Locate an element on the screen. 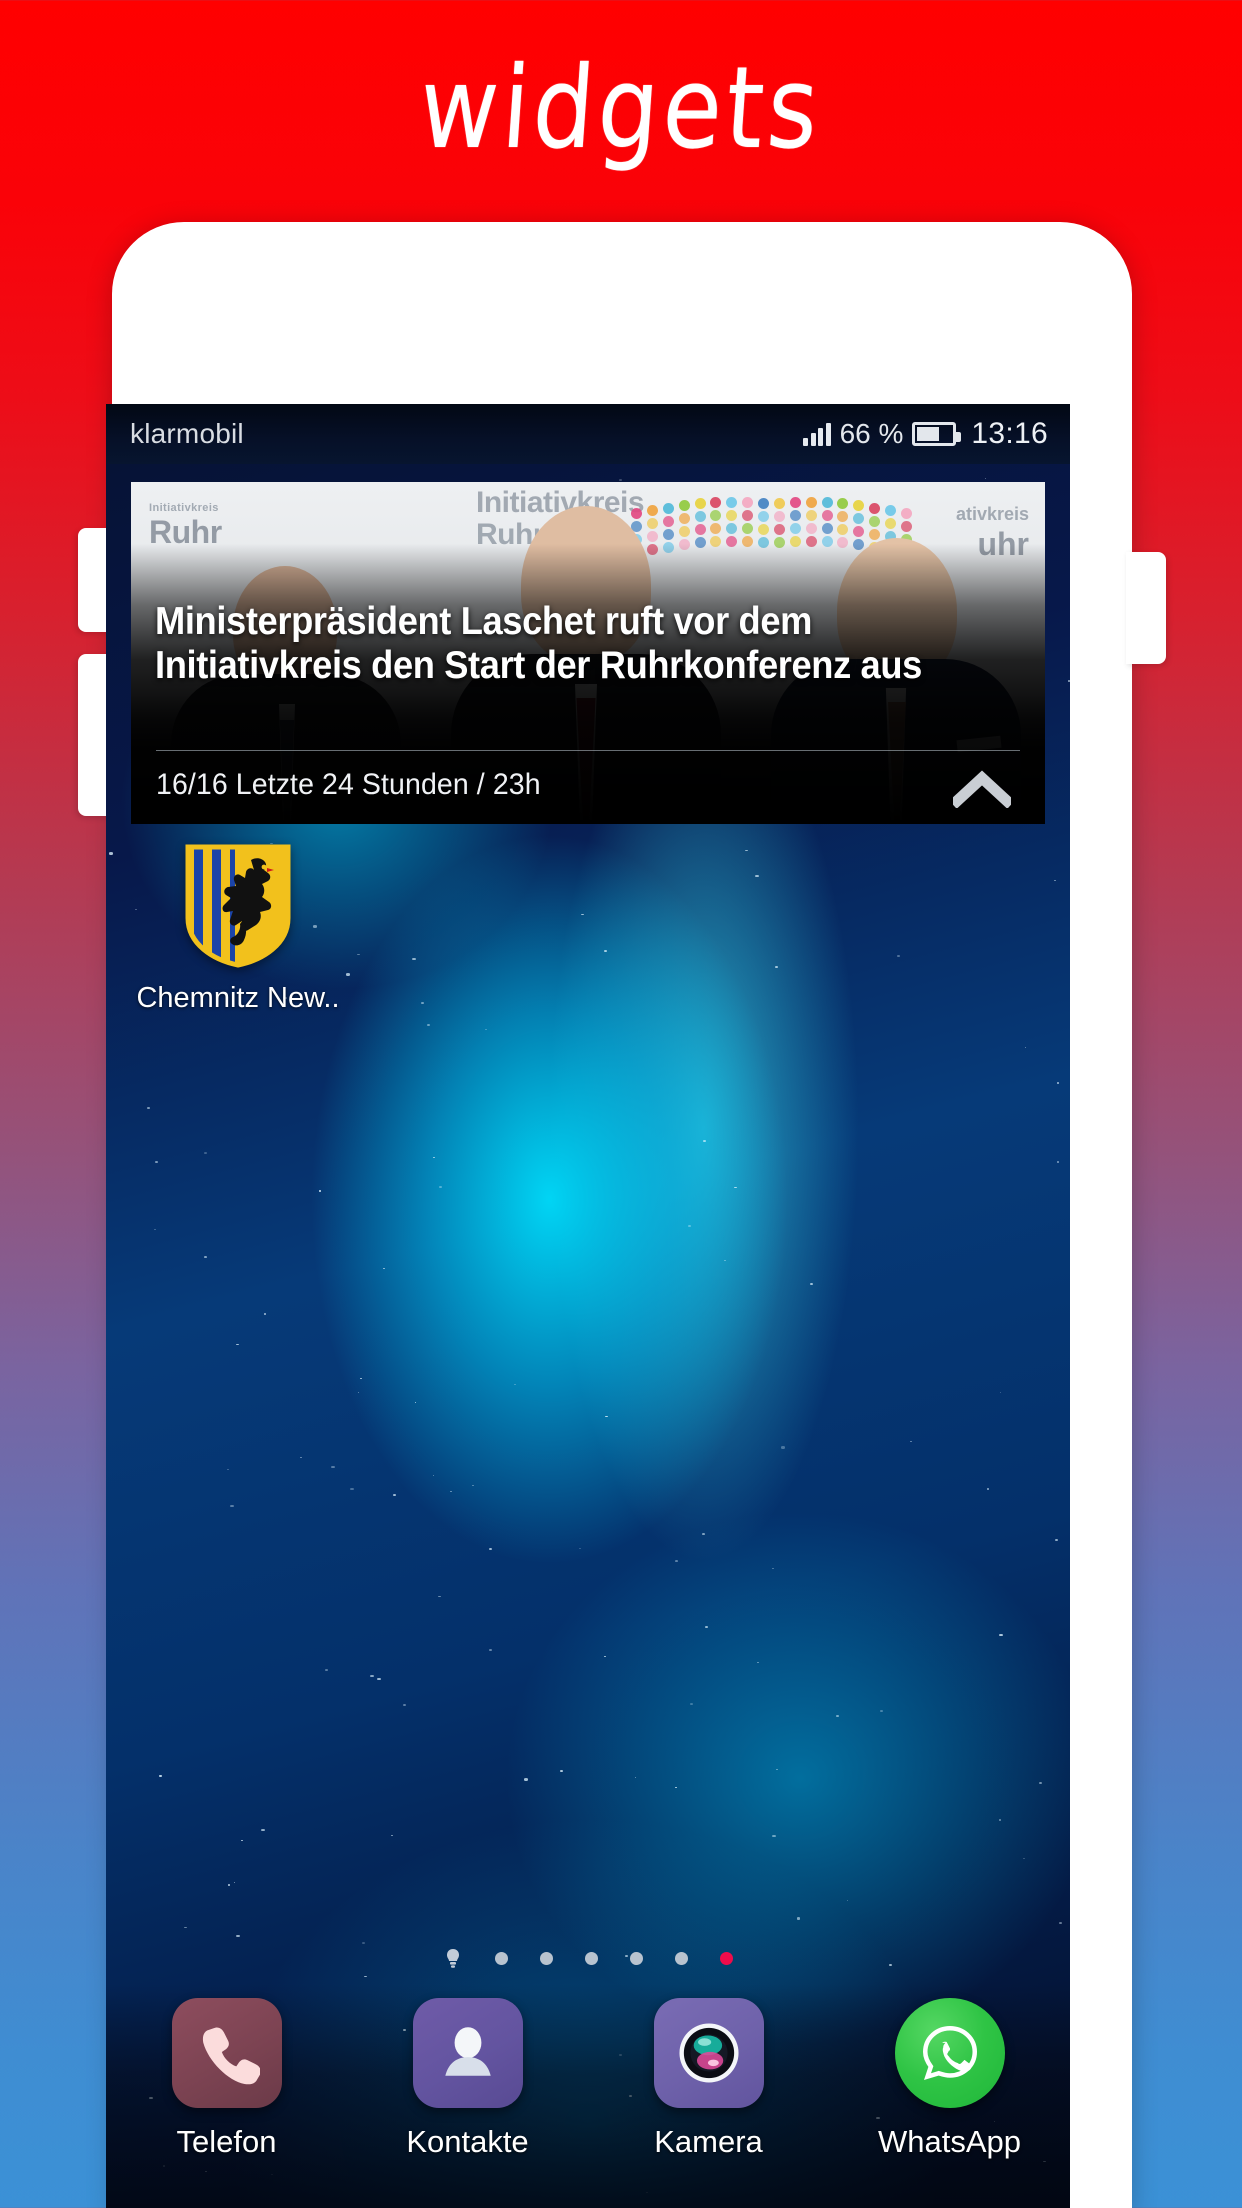 This screenshot has width=1242, height=2208. dock-label-kontakte: Kontakte is located at coordinates (467, 2141).